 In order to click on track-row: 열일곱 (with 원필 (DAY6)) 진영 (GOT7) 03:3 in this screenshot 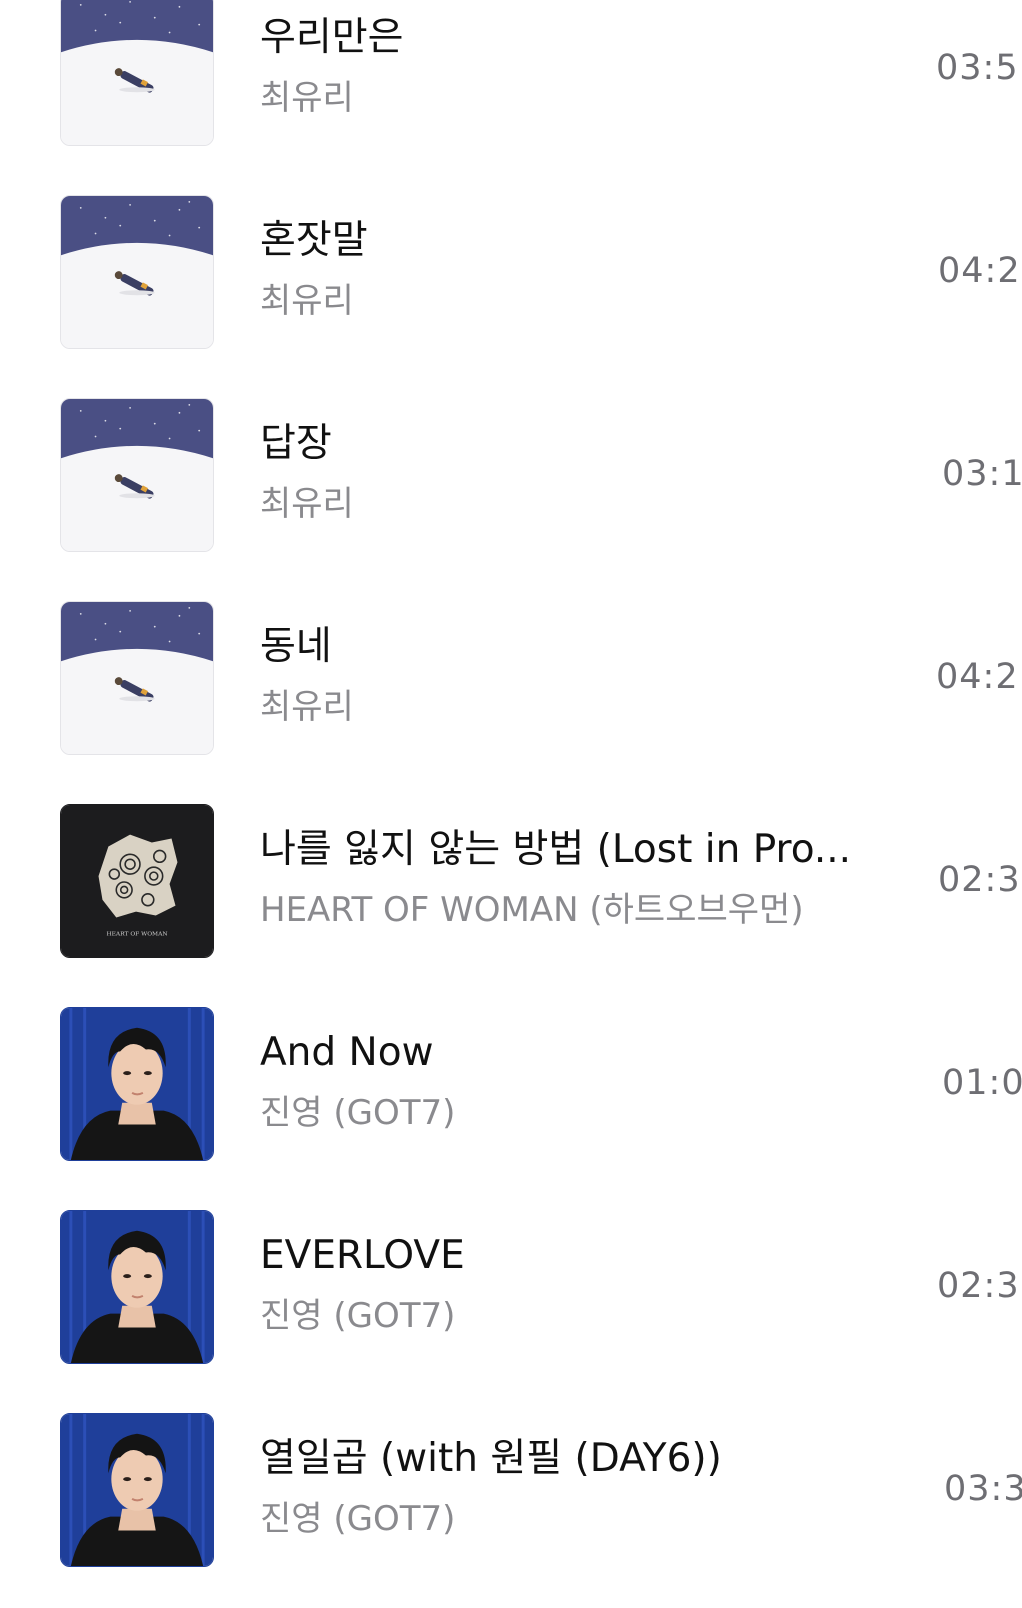, I will do `click(511, 1506)`.